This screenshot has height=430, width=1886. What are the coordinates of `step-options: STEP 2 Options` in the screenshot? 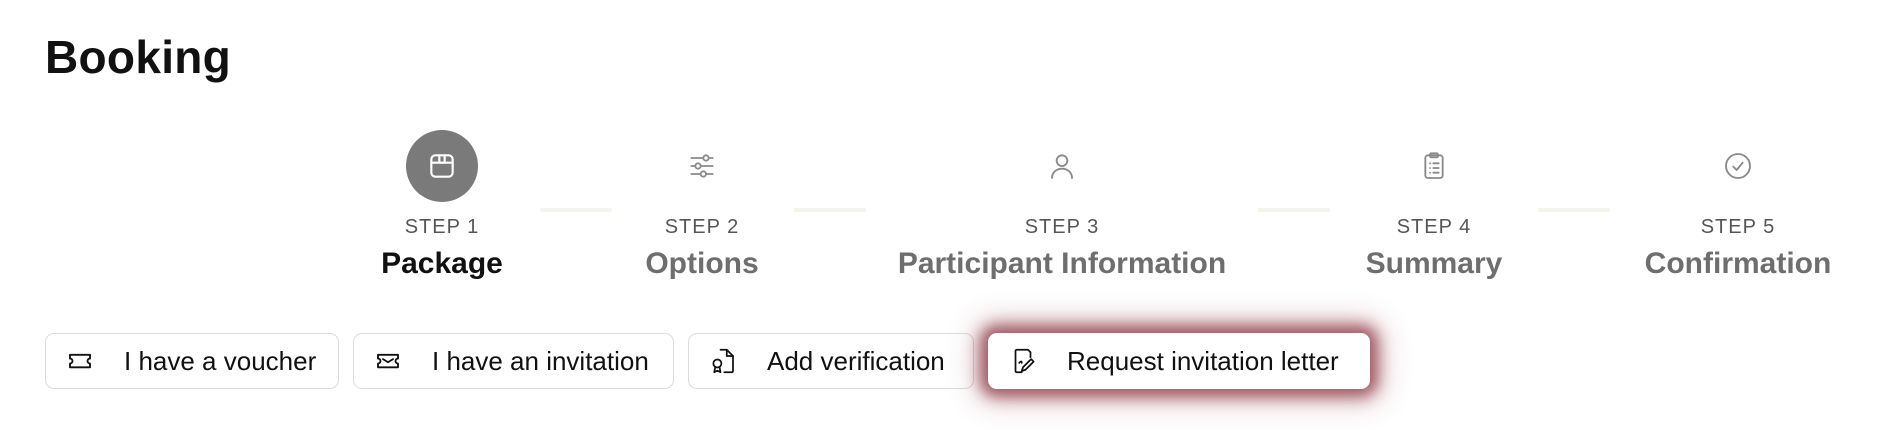 It's located at (702, 205).